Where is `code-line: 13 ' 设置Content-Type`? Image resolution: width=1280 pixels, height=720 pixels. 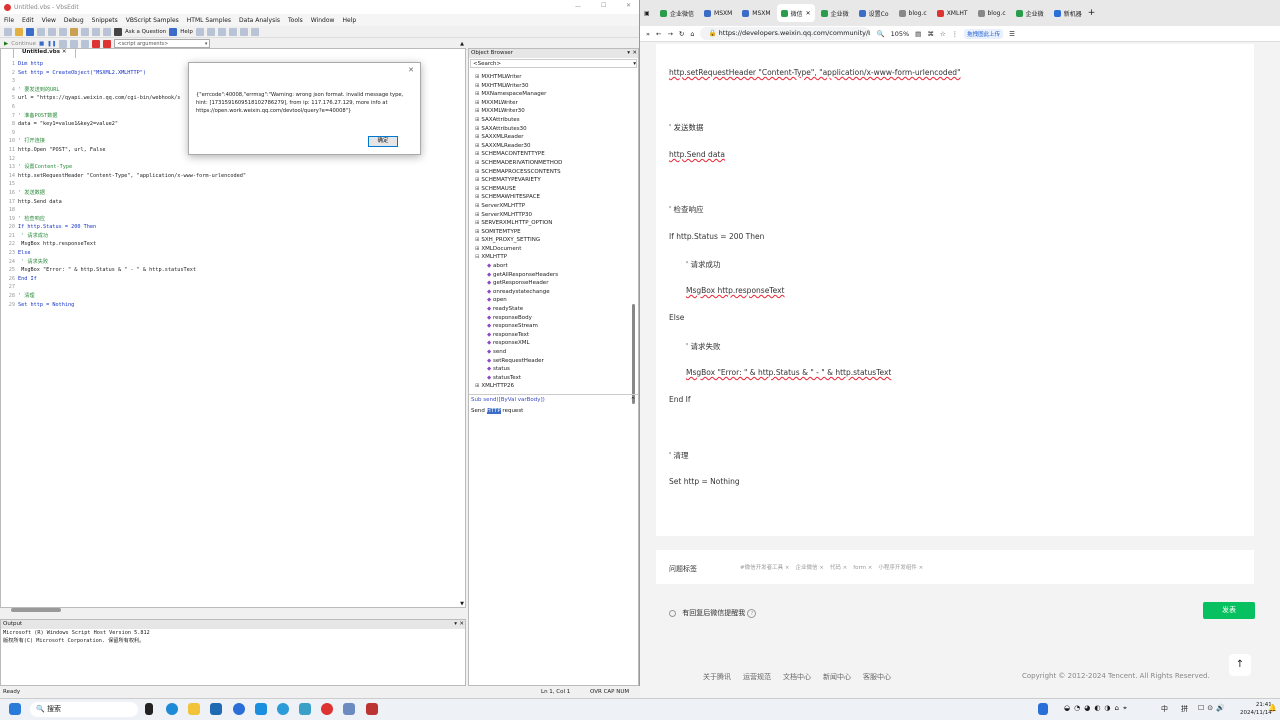 code-line: 13 ' 设置Content-Type is located at coordinates (233, 167).